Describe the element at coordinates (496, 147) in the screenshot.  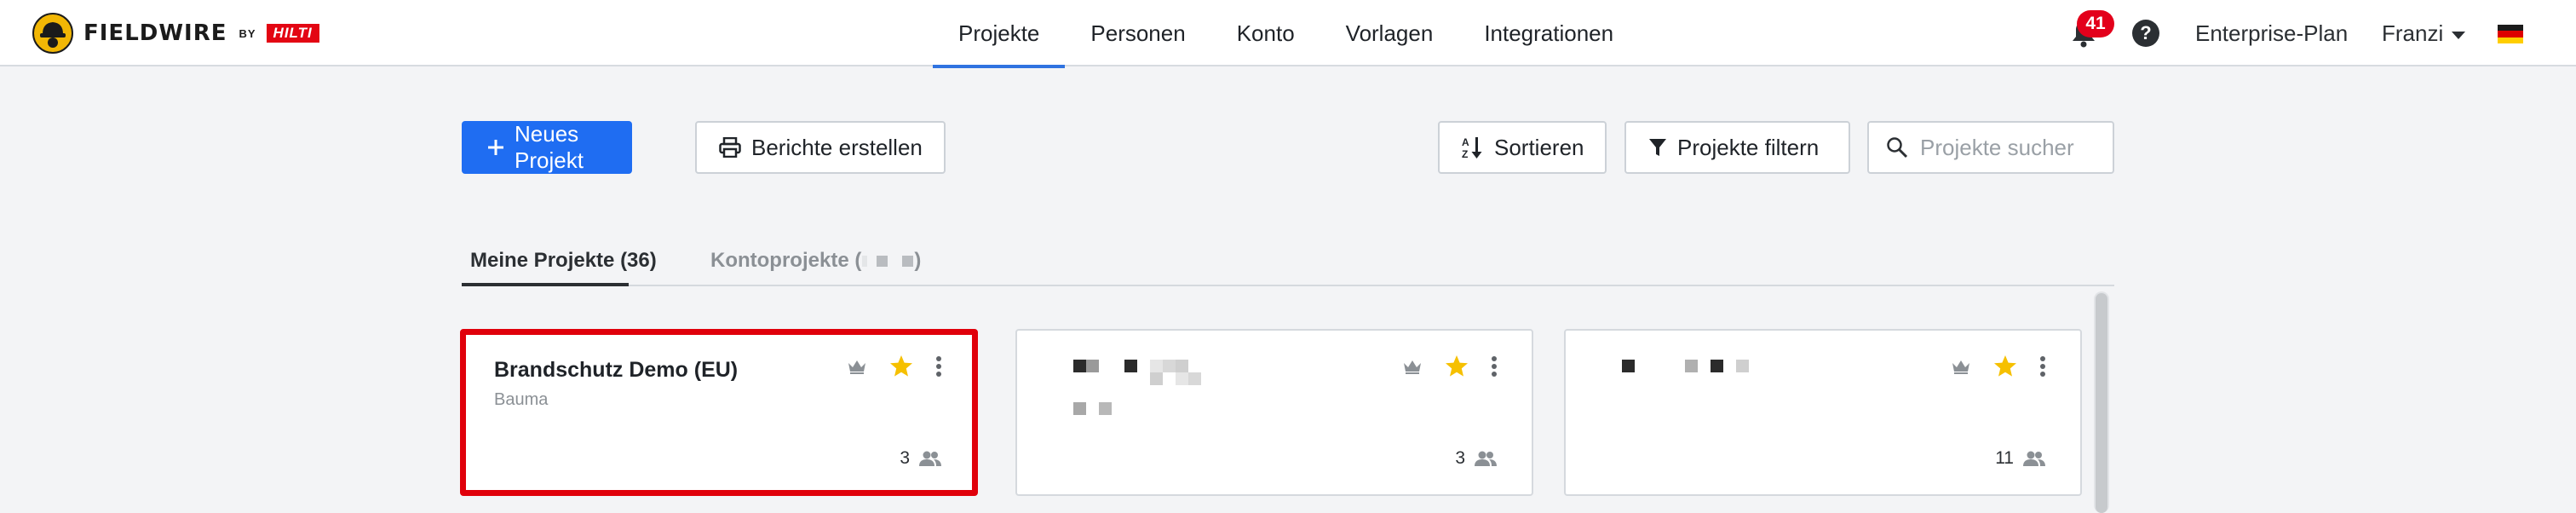
I see `plus-icon` at that location.